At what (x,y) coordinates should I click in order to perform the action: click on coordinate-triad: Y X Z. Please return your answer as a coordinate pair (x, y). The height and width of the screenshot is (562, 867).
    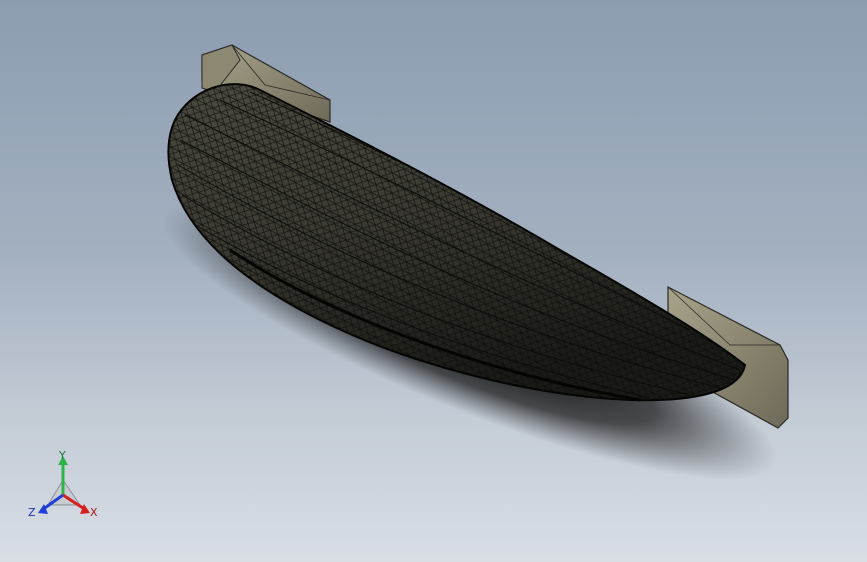
    Looking at the image, I should click on (63, 484).